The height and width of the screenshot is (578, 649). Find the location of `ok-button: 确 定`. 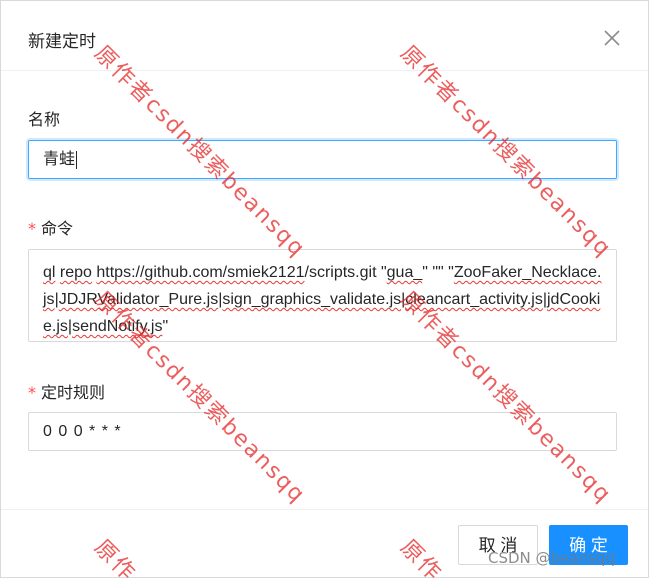

ok-button: 确 定 is located at coordinates (588, 545).